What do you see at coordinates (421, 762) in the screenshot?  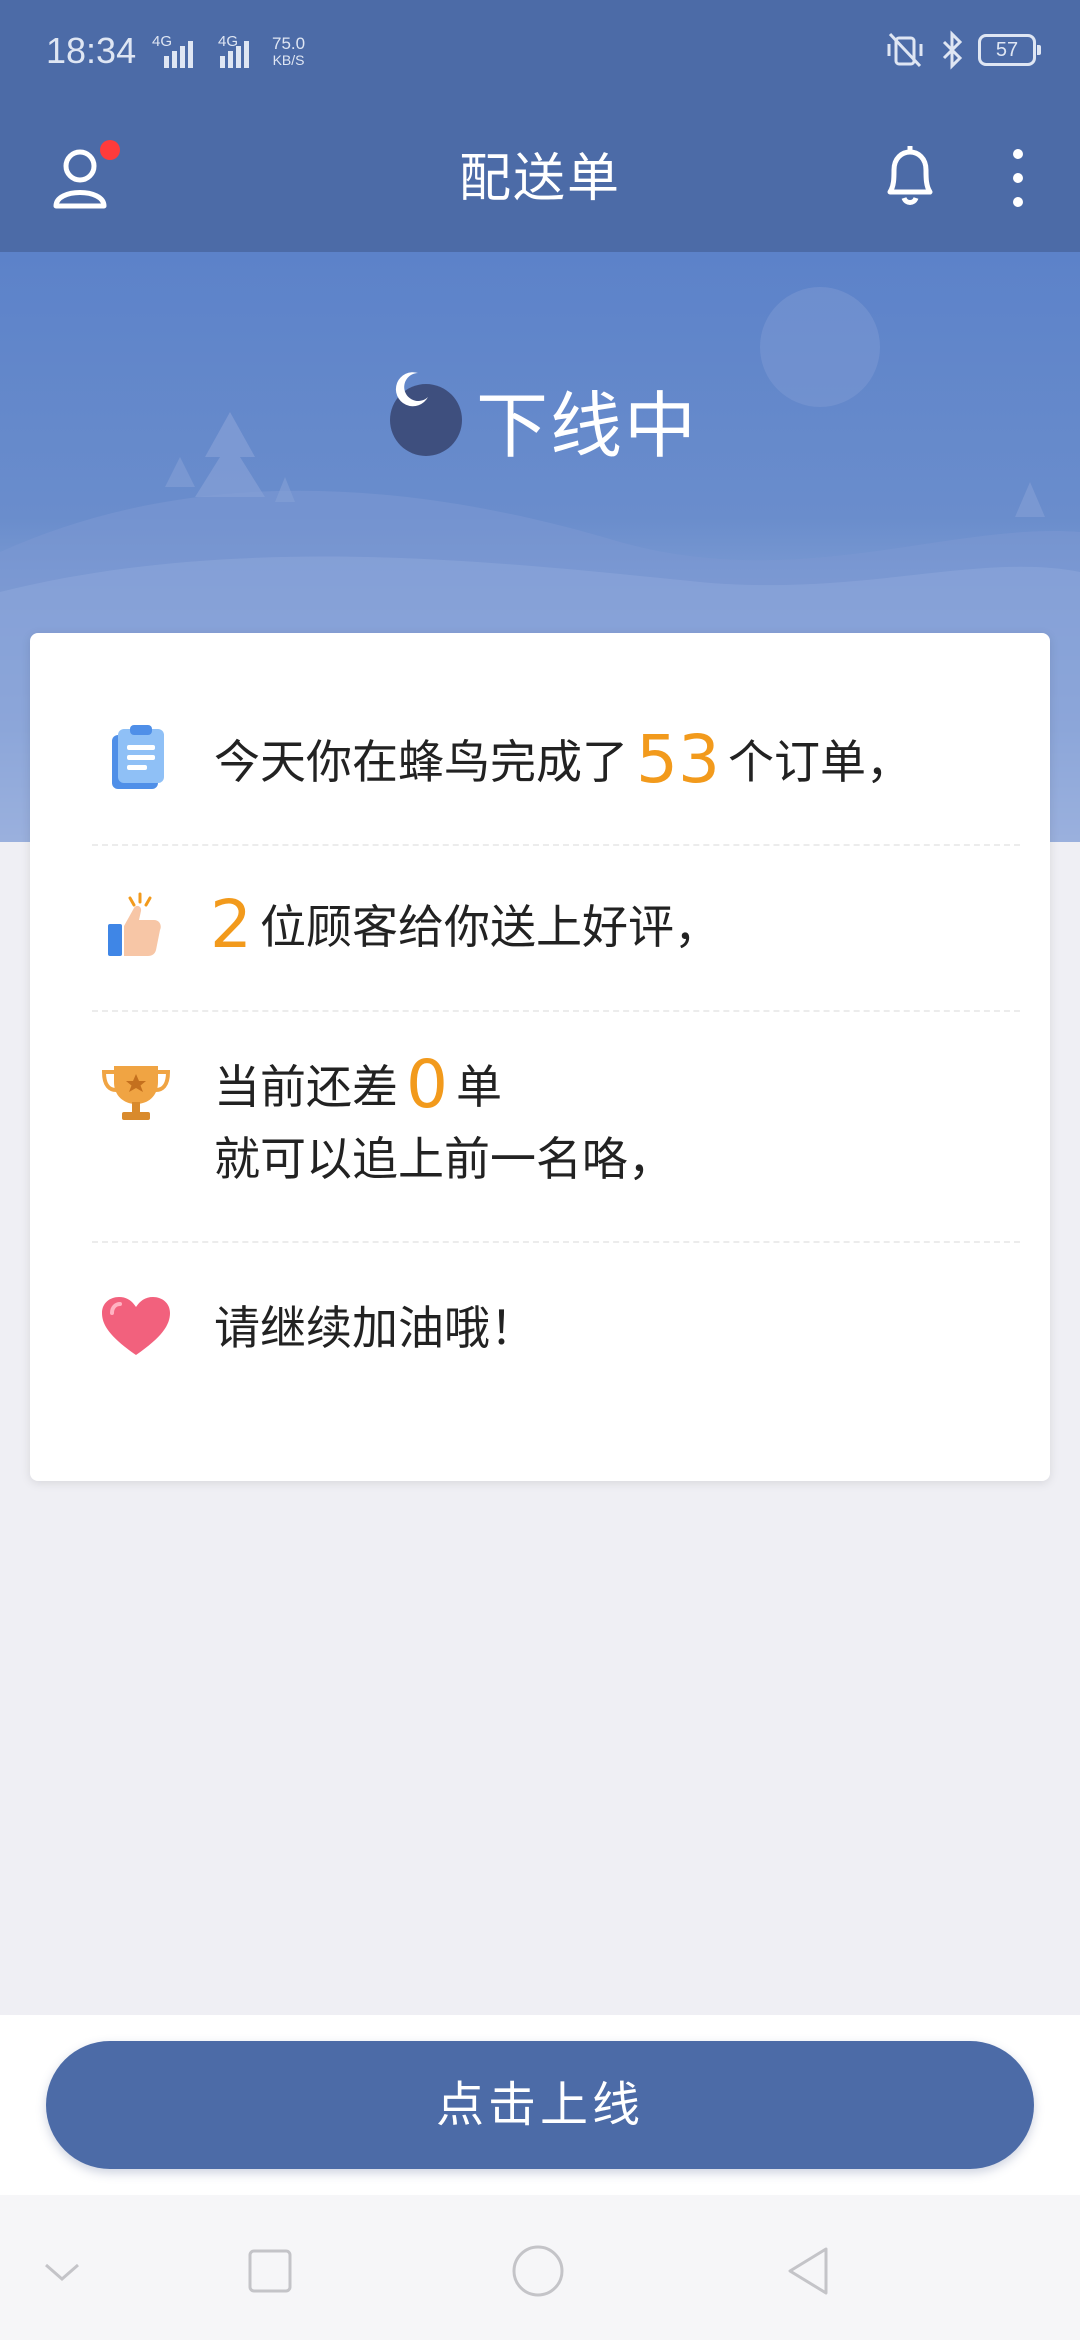 I see `orders-prefix: 今天你在蜂鸟完成了` at bounding box center [421, 762].